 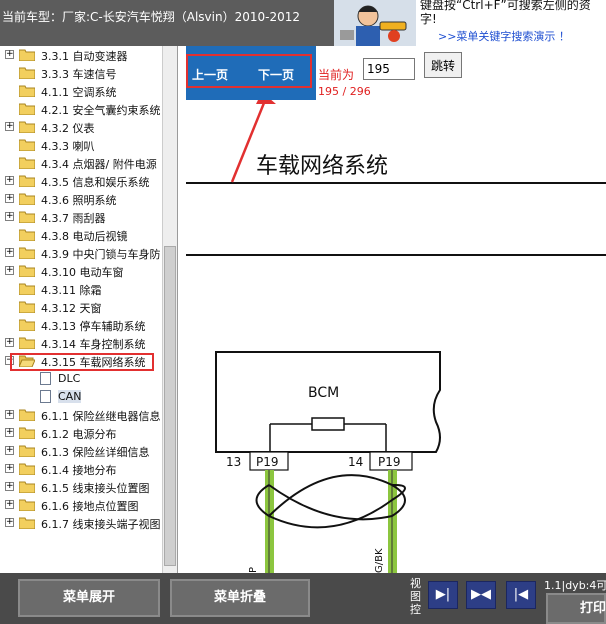 I want to click on connector-left: 13 P19, so click(x=257, y=461).